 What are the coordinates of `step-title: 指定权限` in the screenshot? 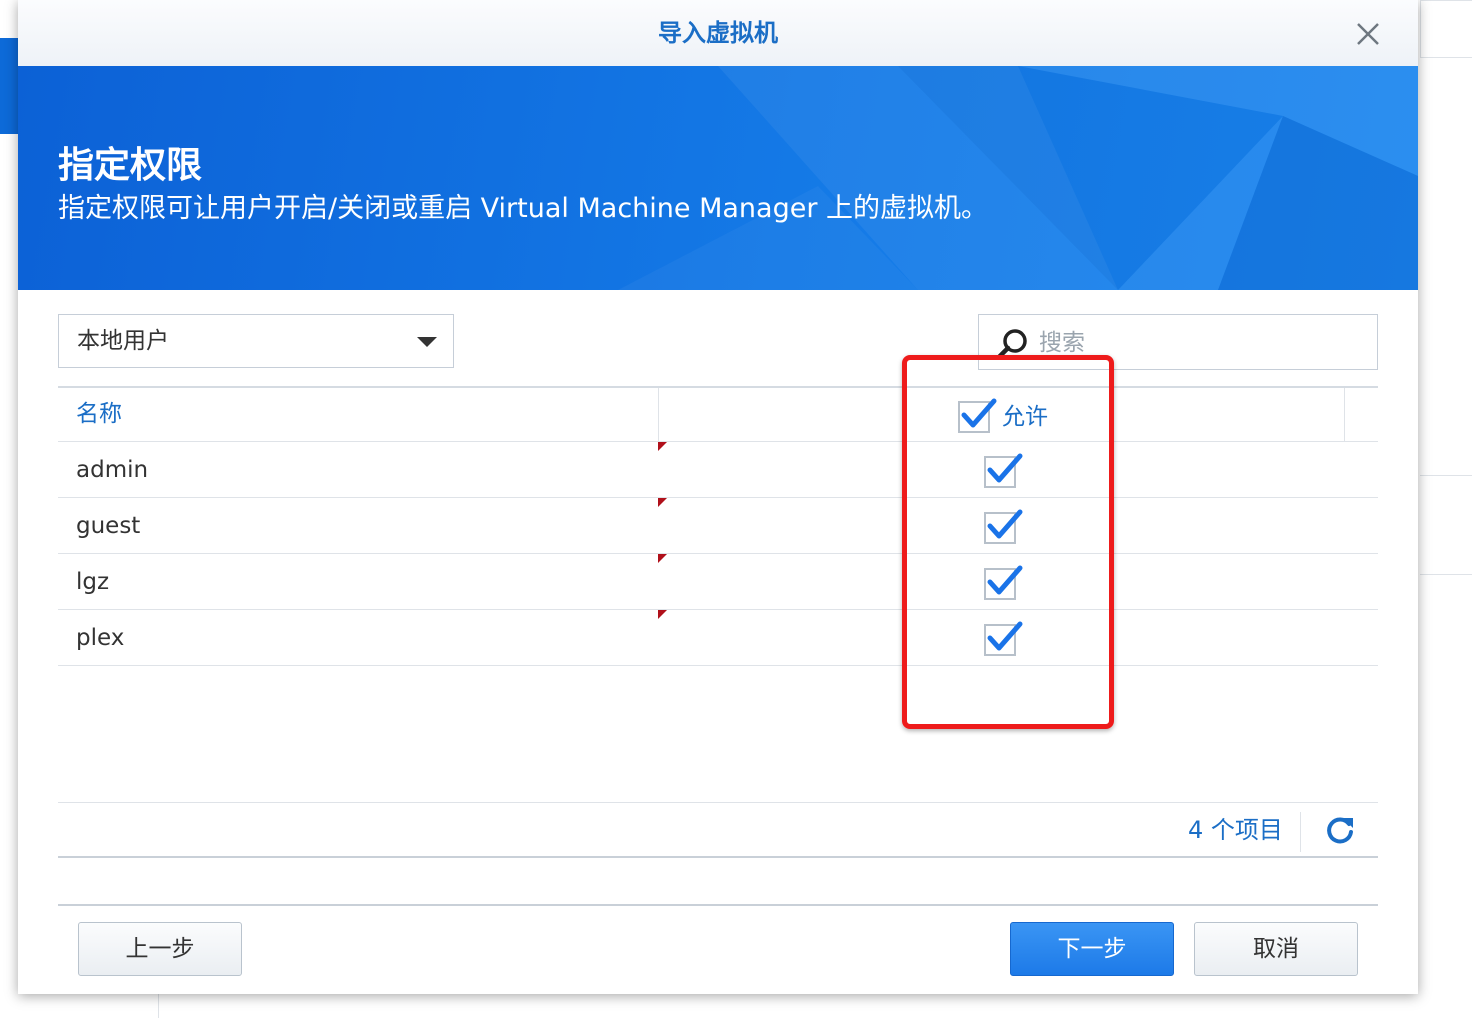 It's located at (130, 165).